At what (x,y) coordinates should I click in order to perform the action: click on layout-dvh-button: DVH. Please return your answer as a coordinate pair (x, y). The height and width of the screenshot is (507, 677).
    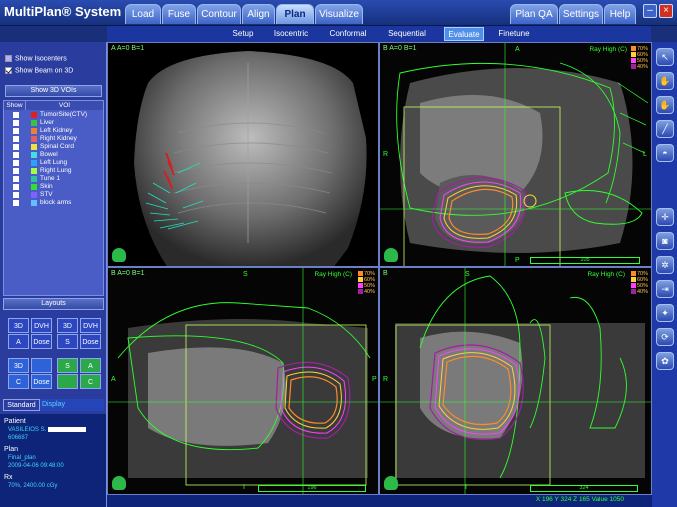
    Looking at the image, I should click on (41, 325).